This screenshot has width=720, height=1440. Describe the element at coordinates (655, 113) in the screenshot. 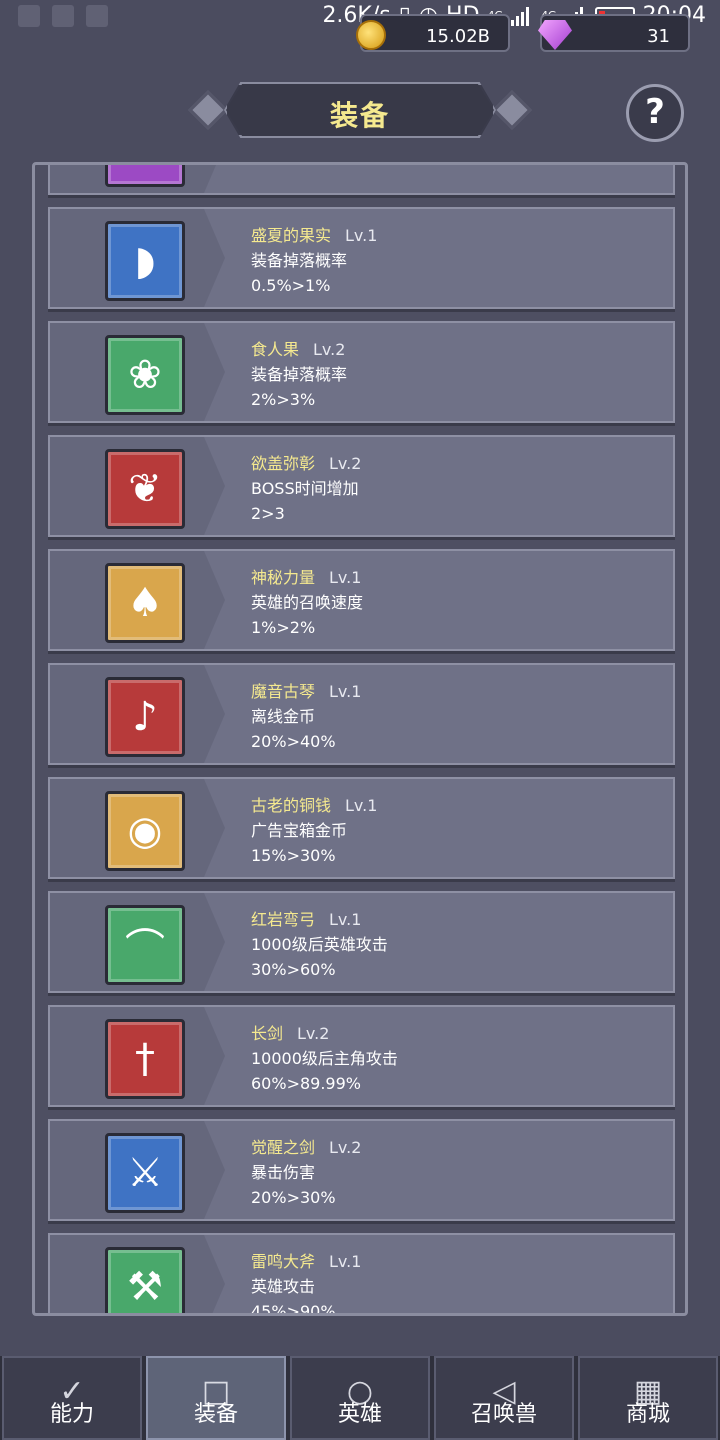

I see `help-button: ?` at that location.